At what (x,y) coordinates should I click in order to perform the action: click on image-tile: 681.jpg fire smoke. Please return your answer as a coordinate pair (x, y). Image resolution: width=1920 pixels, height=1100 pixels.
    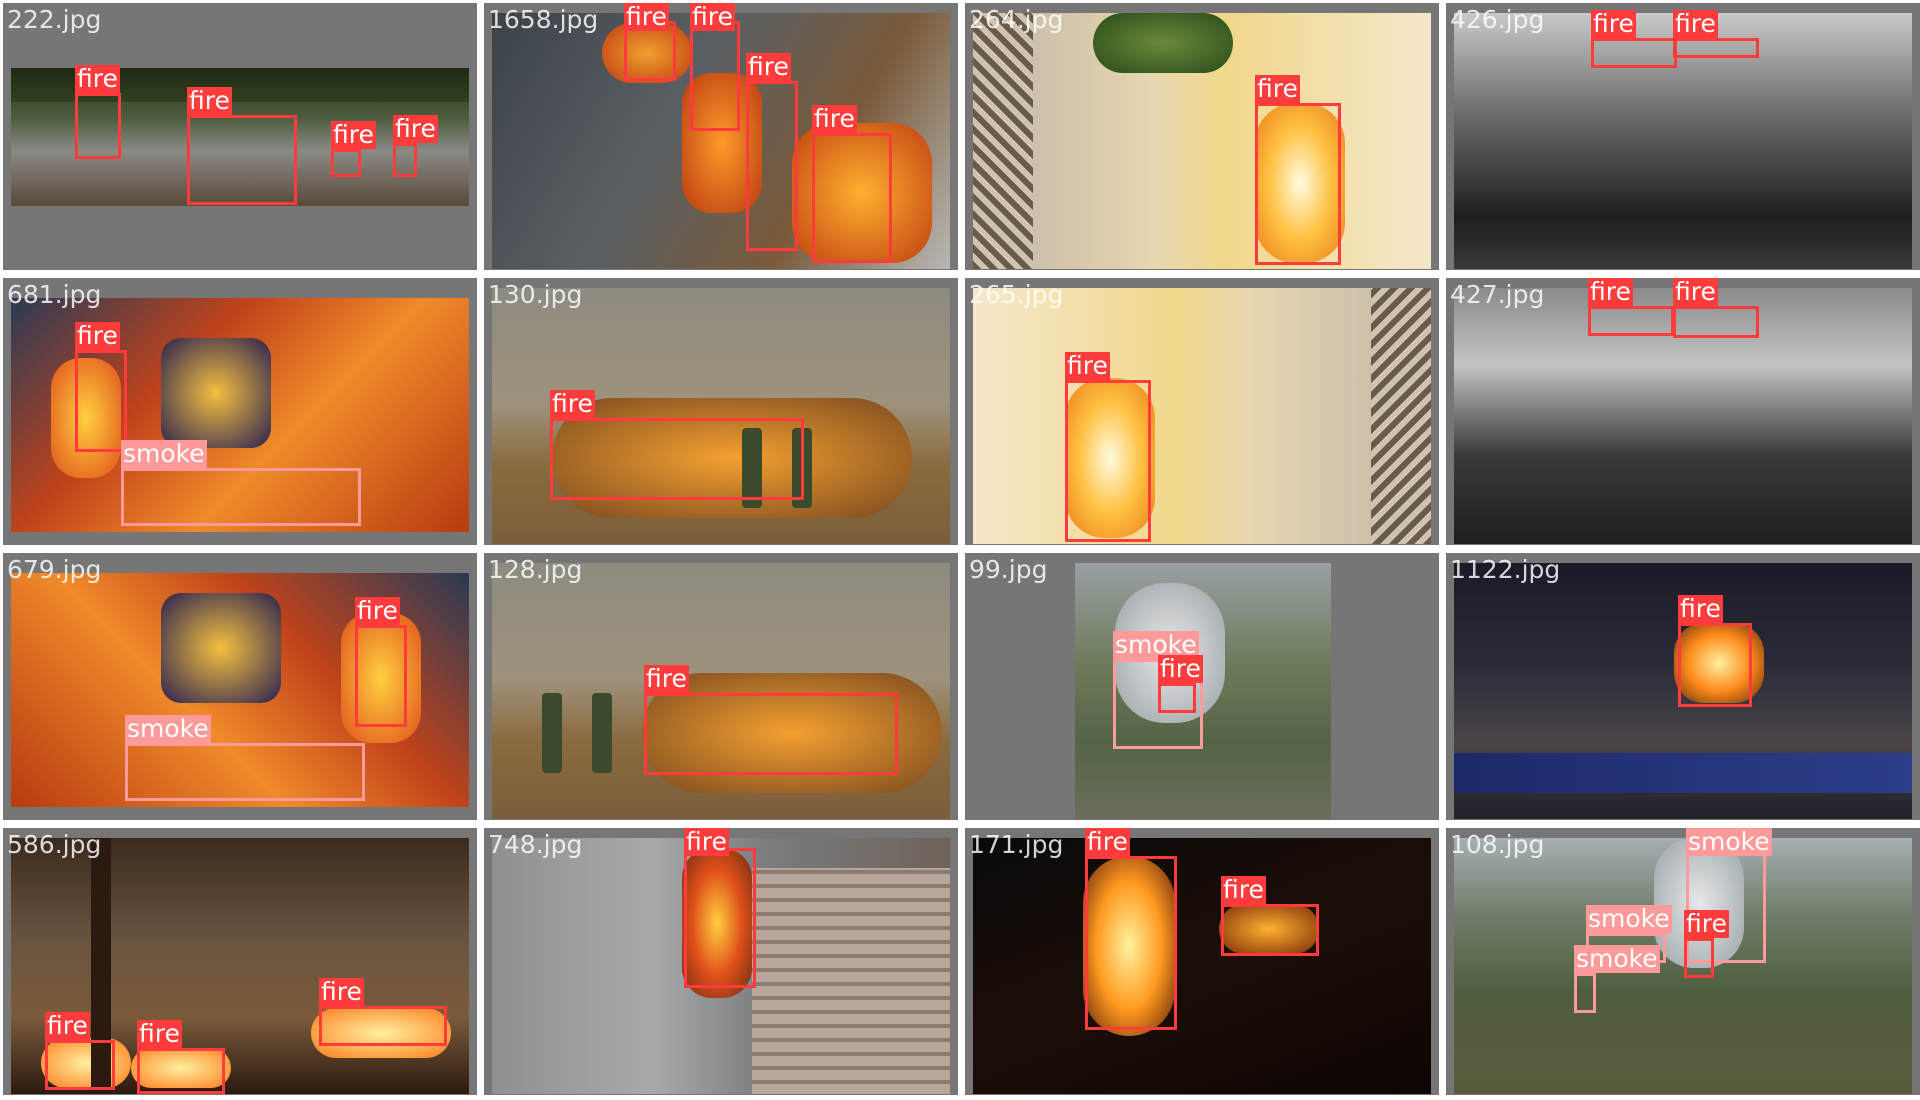
    Looking at the image, I should click on (240, 411).